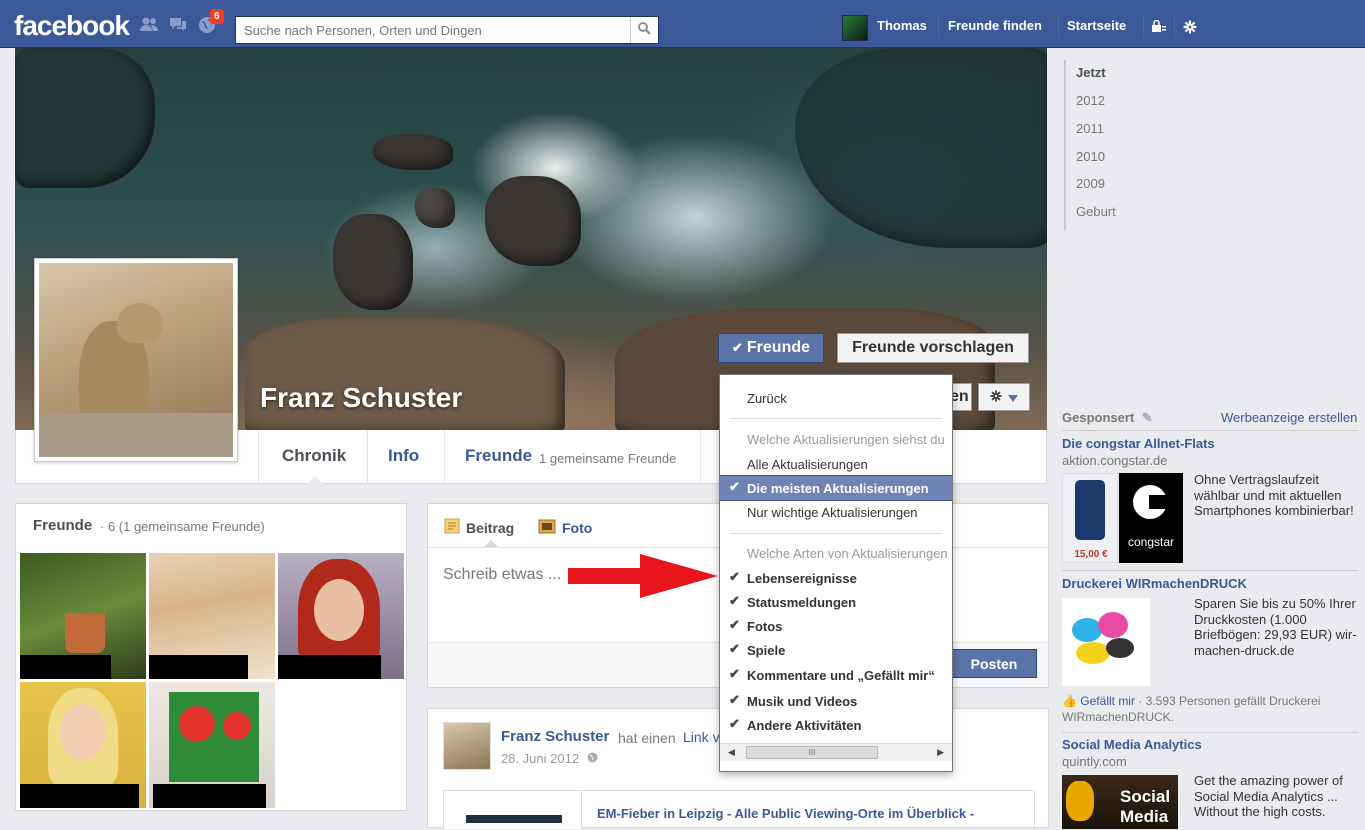 The height and width of the screenshot is (830, 1365). Describe the element at coordinates (1145, 806) in the screenshot. I see `ad-image-text: Social Media` at that location.